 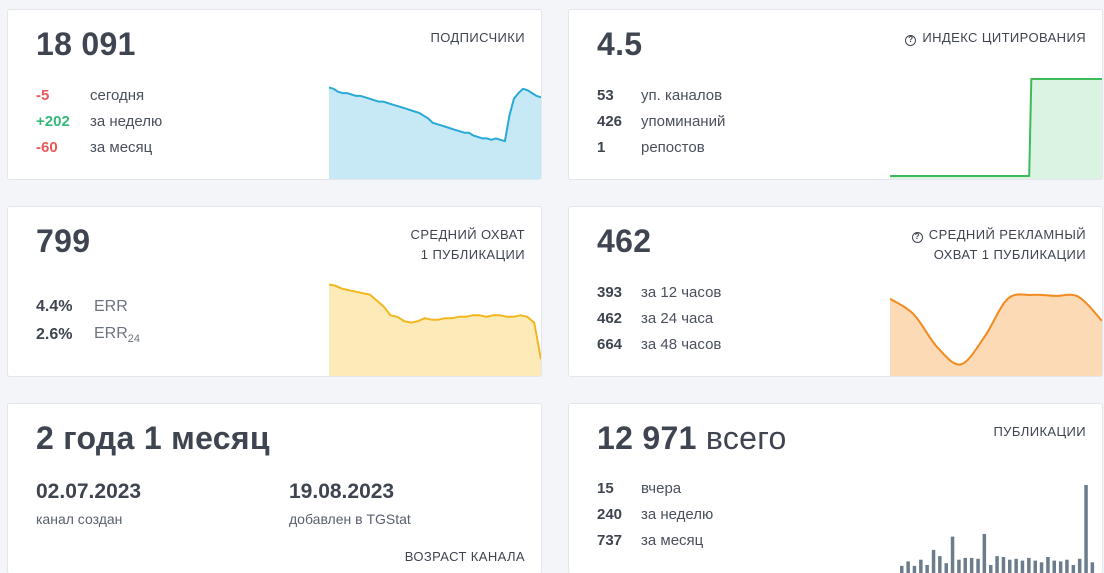 What do you see at coordinates (54, 306) in the screenshot?
I see `err-value: 4.4%` at bounding box center [54, 306].